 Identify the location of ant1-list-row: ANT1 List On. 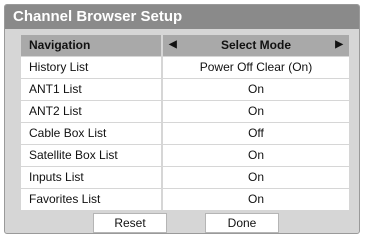
(185, 89).